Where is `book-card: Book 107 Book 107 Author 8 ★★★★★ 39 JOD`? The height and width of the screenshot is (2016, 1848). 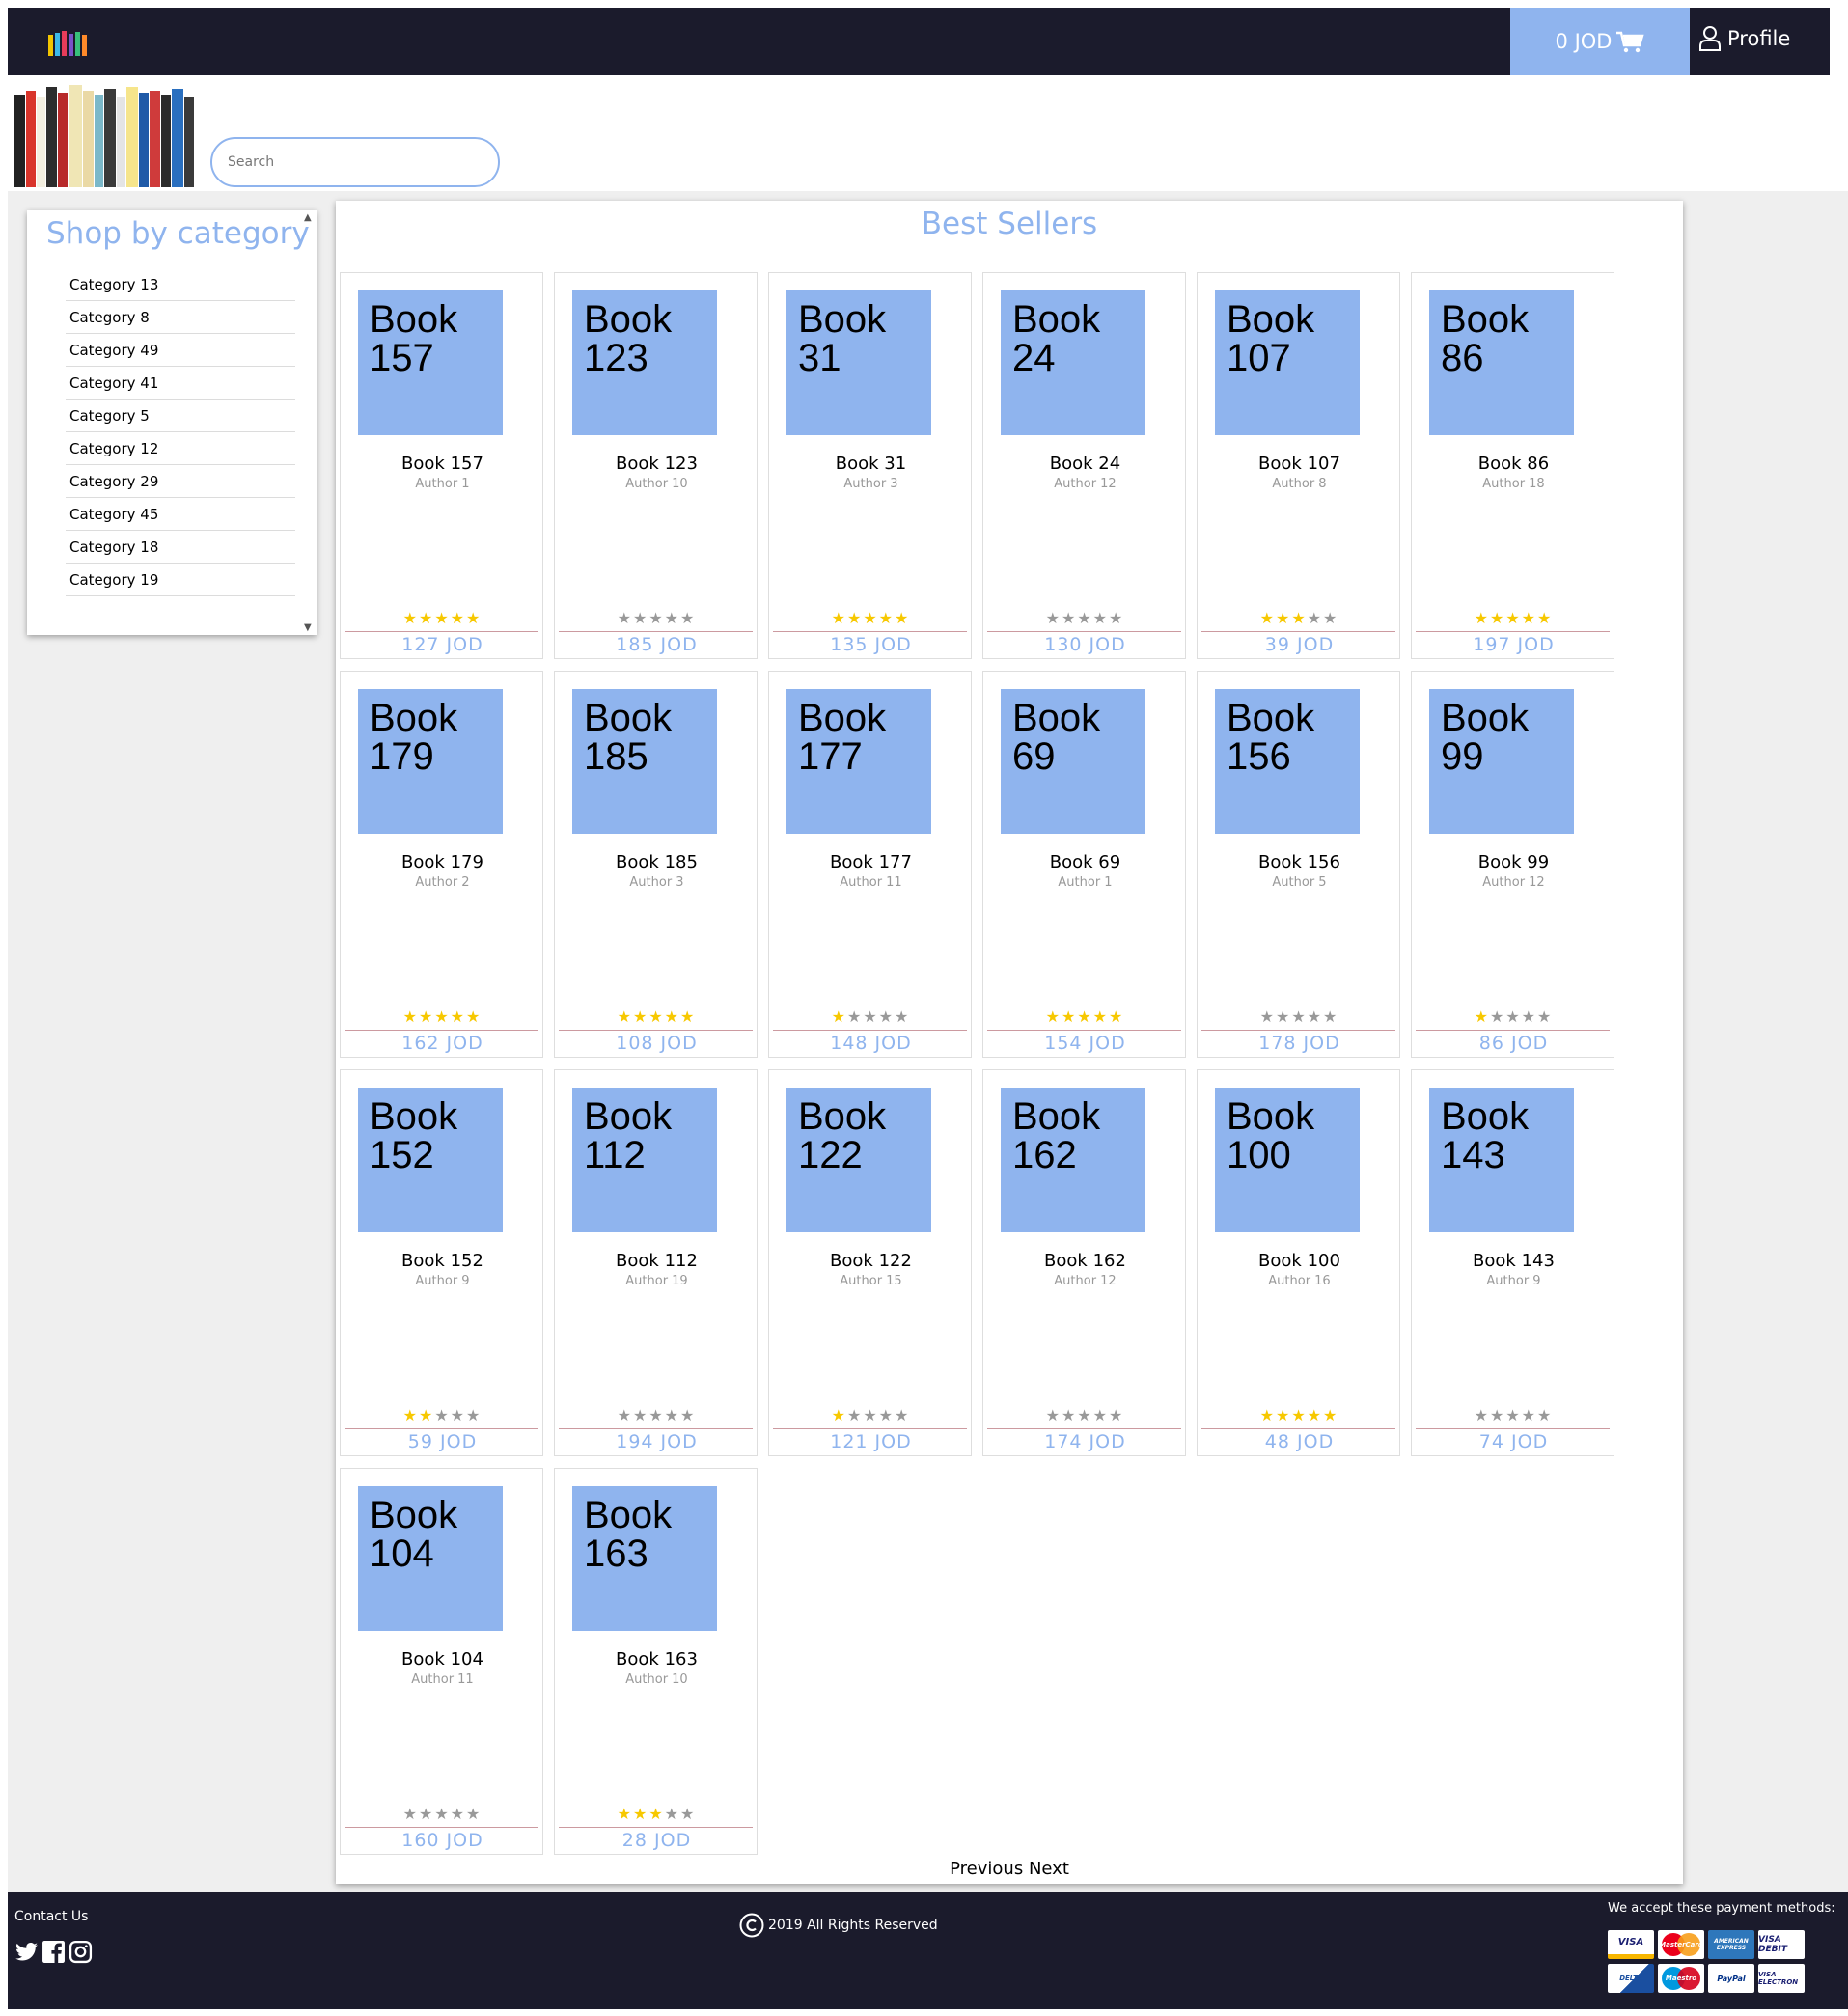 book-card: Book 107 Book 107 Author 8 ★★★★★ 39 JOD is located at coordinates (1298, 465).